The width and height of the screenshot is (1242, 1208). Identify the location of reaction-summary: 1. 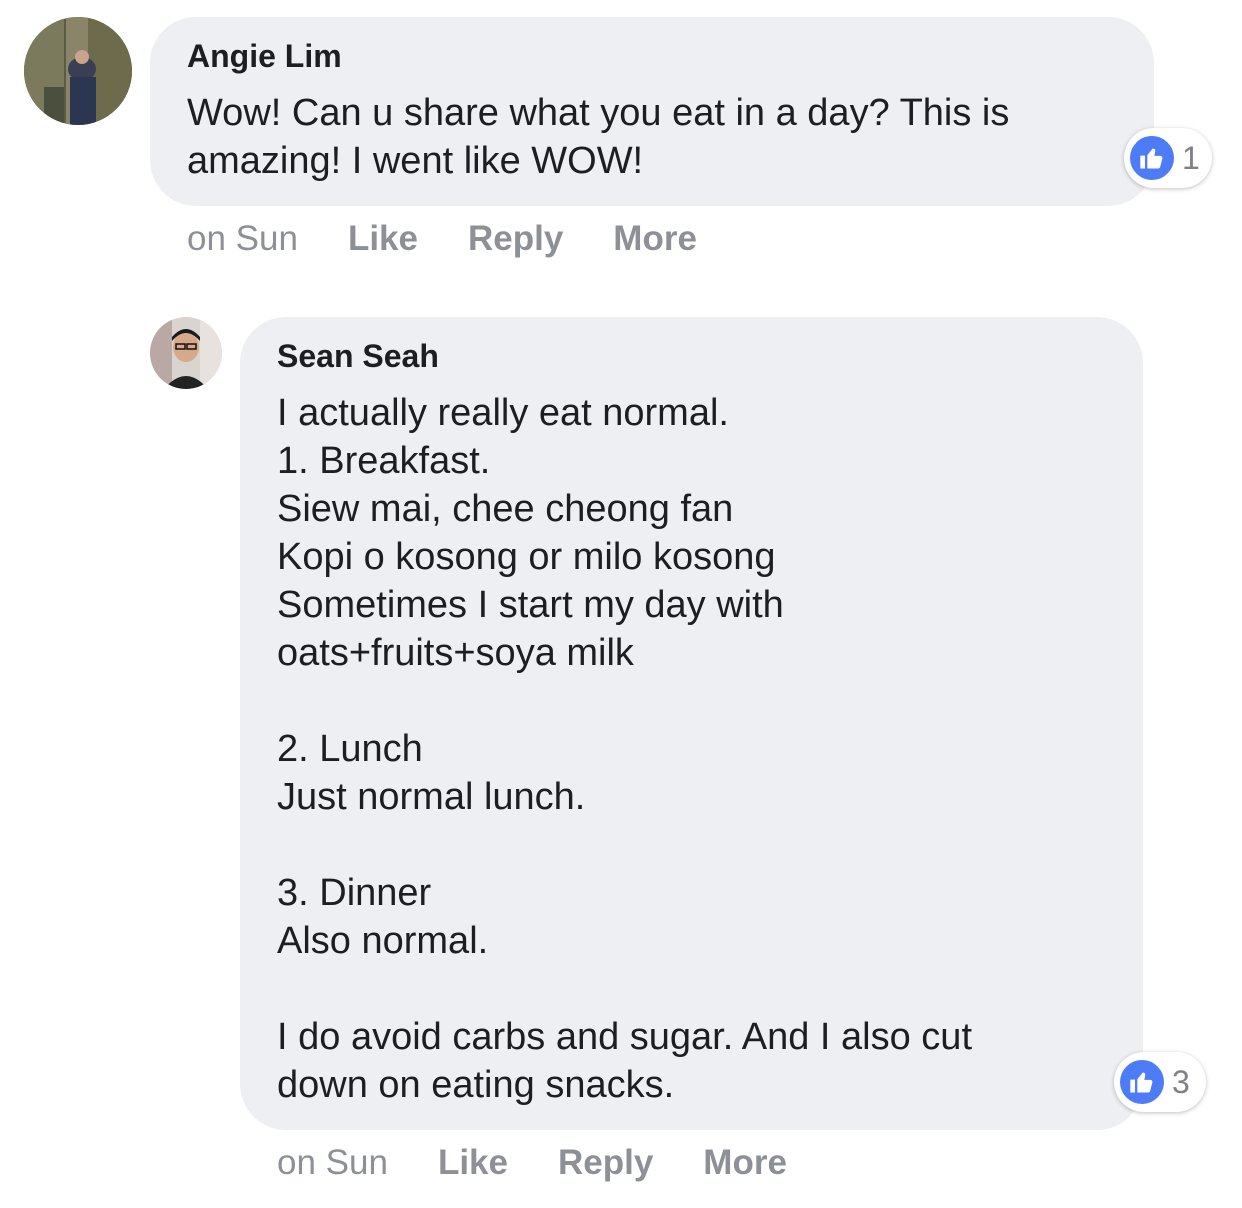
(1168, 158).